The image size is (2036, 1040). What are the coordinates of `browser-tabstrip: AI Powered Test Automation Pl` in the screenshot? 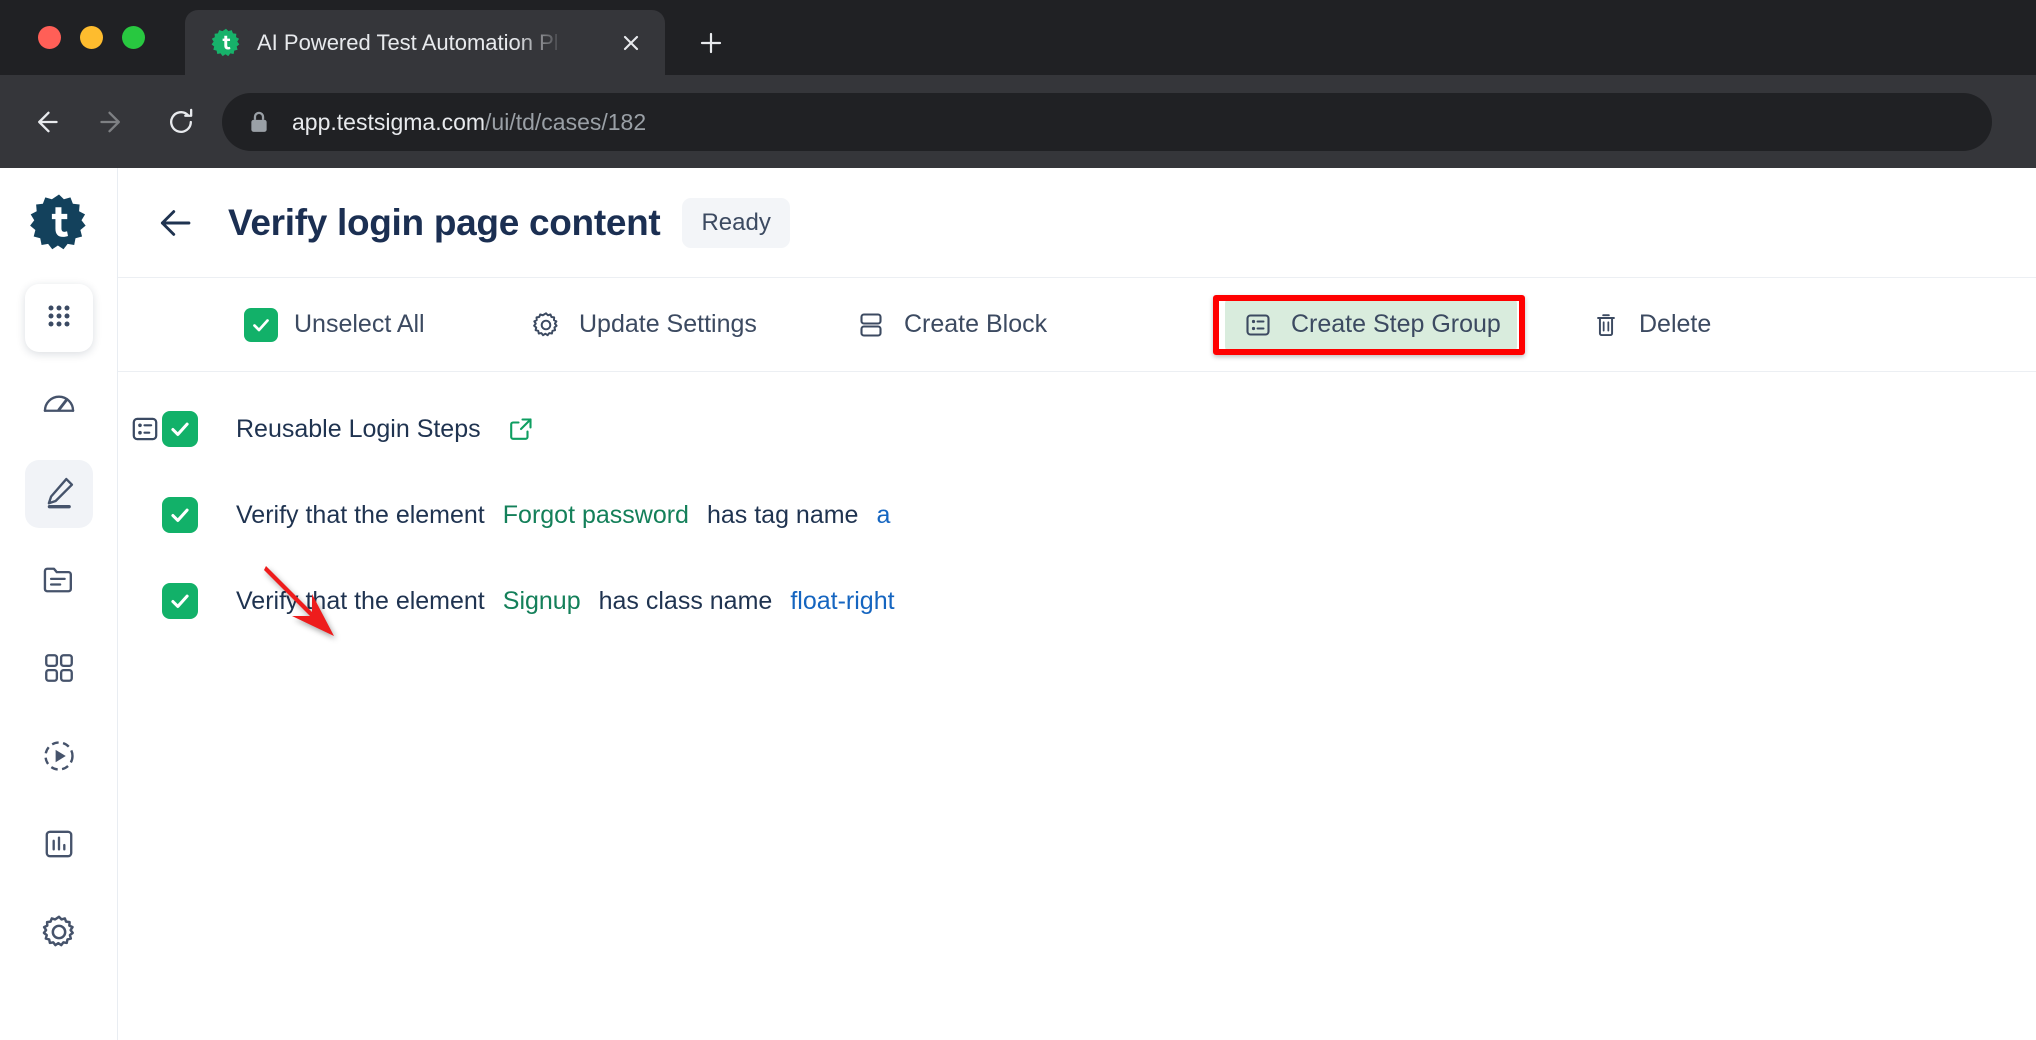 It's located at (1018, 37).